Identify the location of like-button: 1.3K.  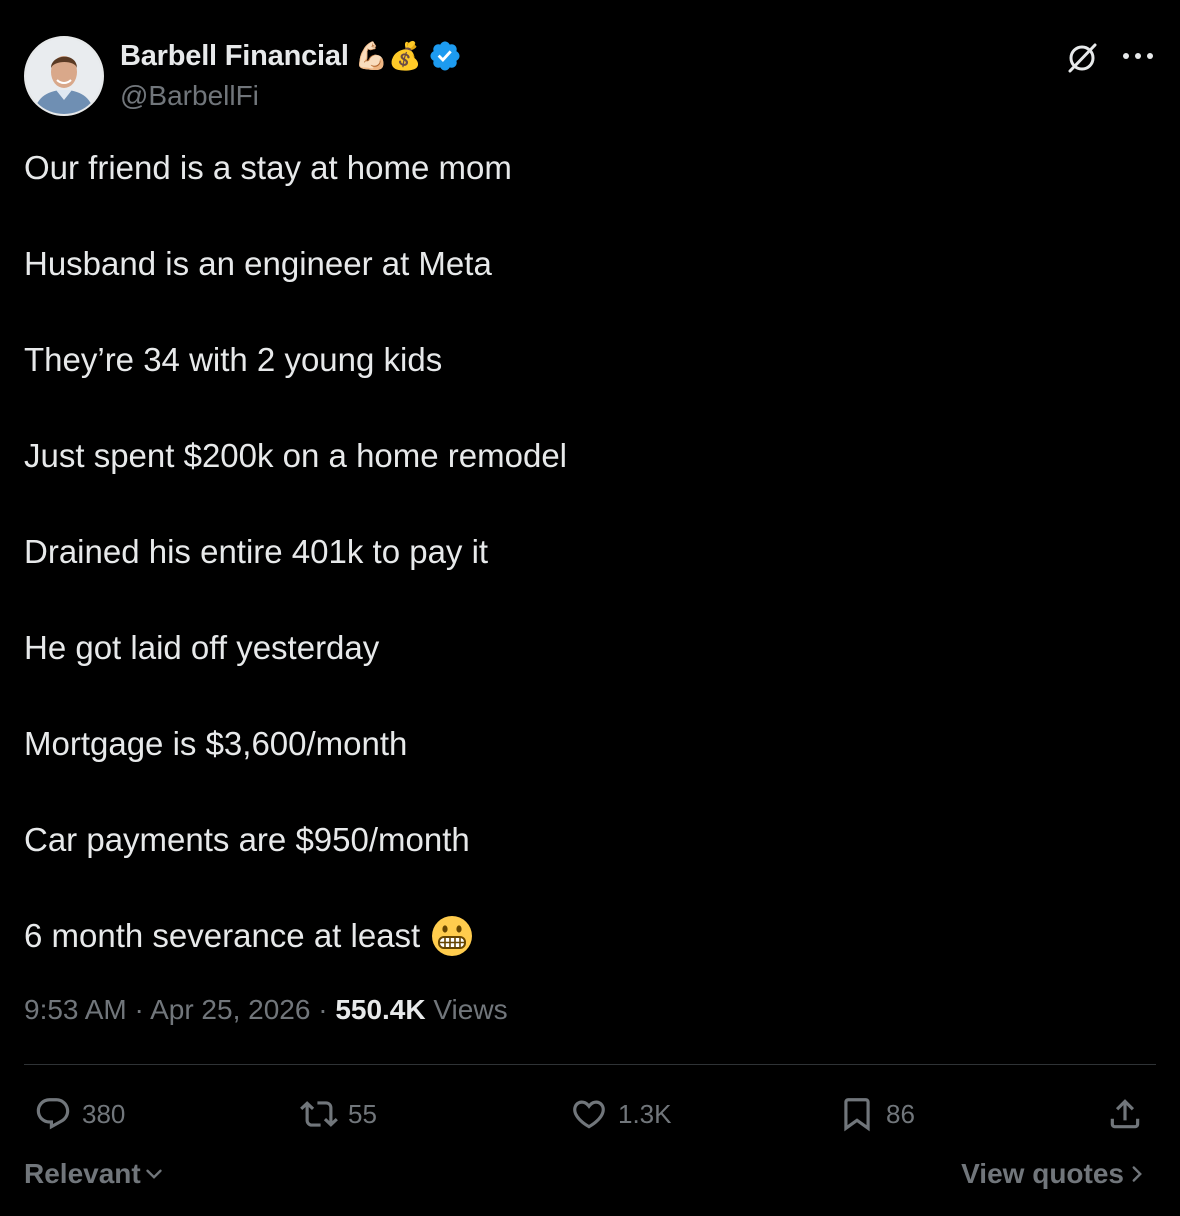
(621, 1114).